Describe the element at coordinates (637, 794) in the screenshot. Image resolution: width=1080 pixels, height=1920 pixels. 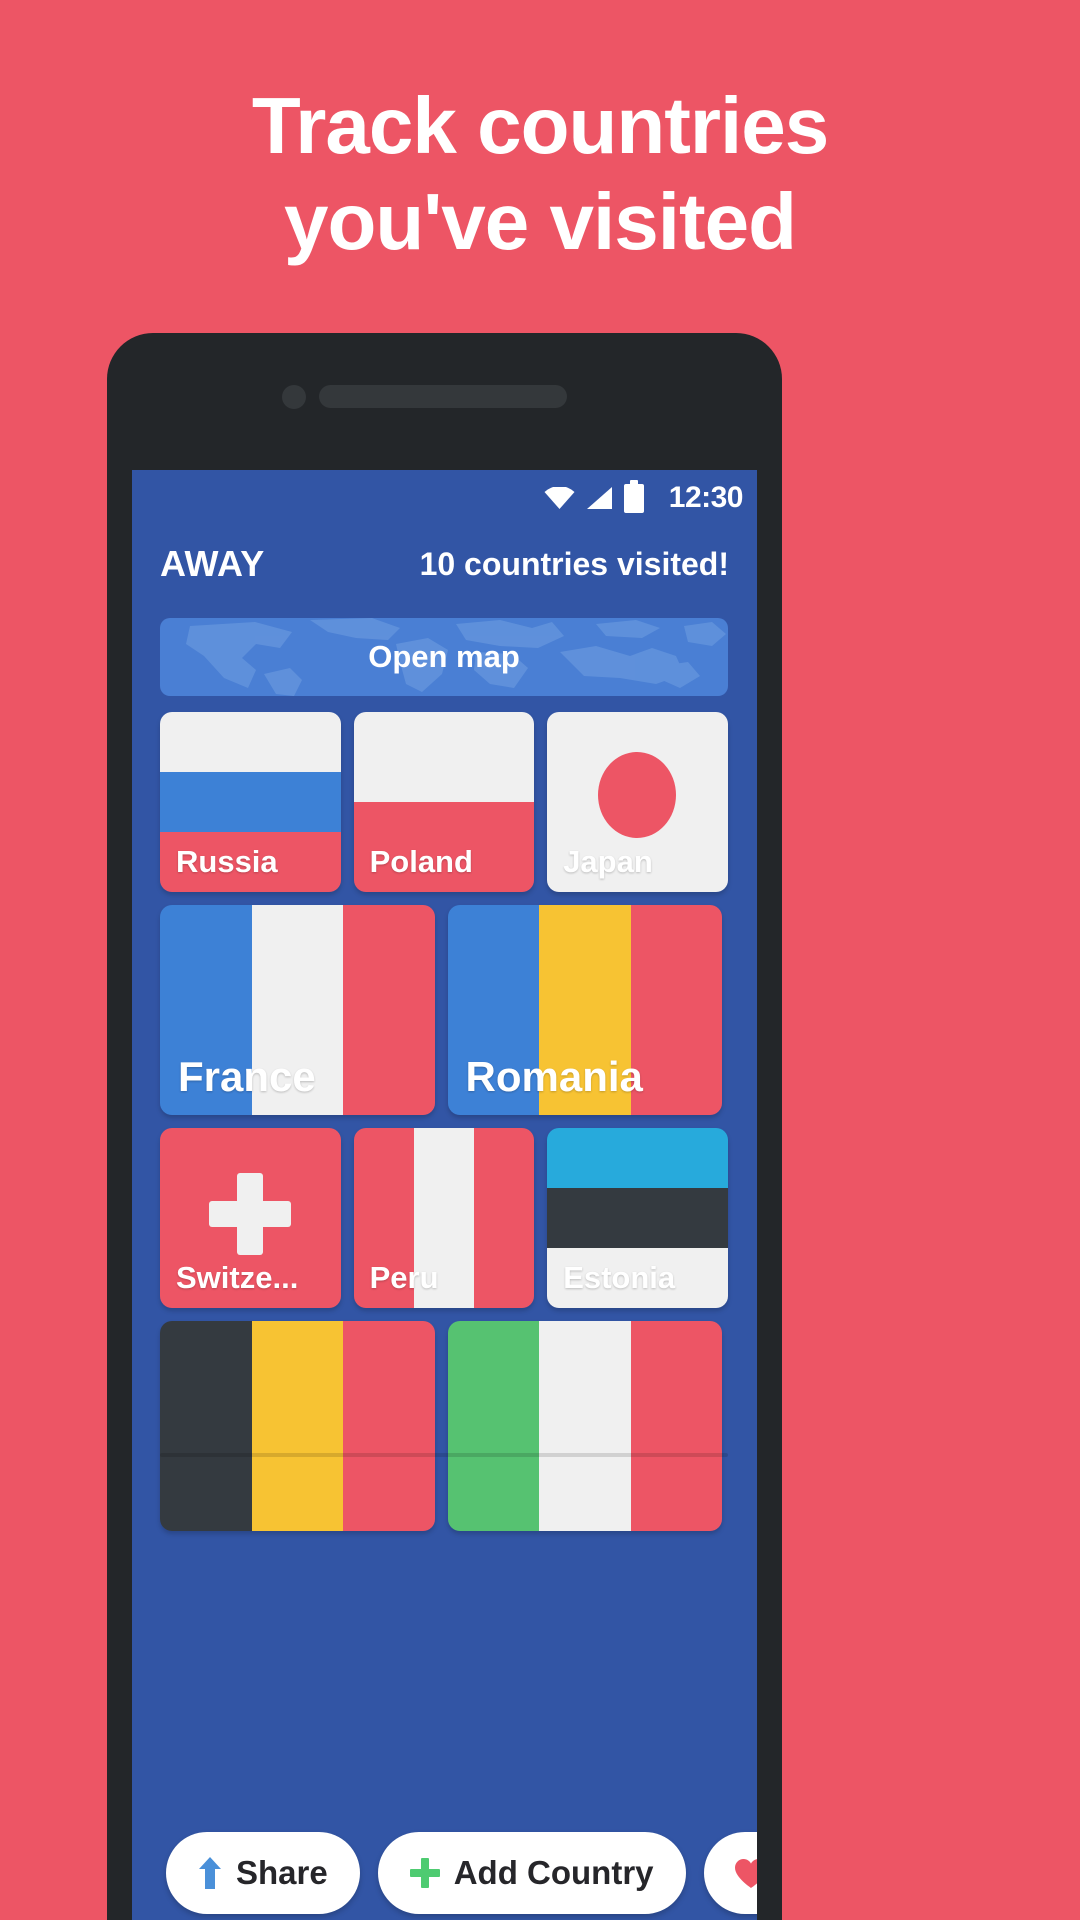
I see `rising-sun-circle-icon` at that location.